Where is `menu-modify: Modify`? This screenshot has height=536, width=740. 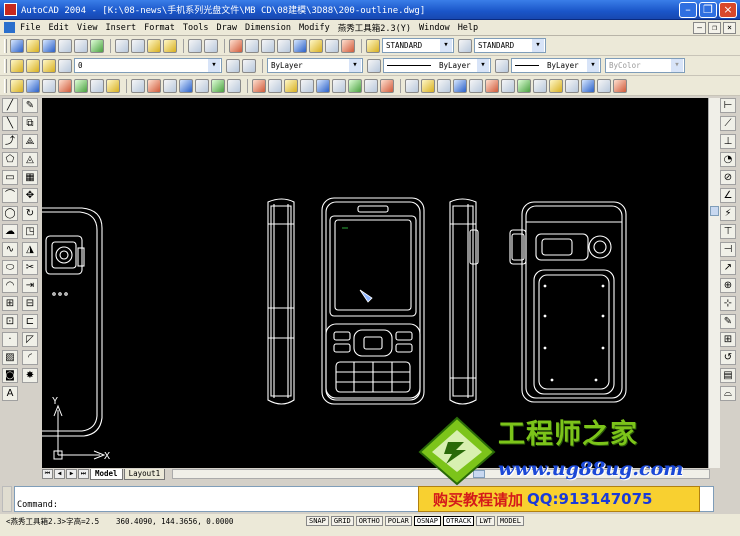
menu-modify: Modify is located at coordinates (314, 28).